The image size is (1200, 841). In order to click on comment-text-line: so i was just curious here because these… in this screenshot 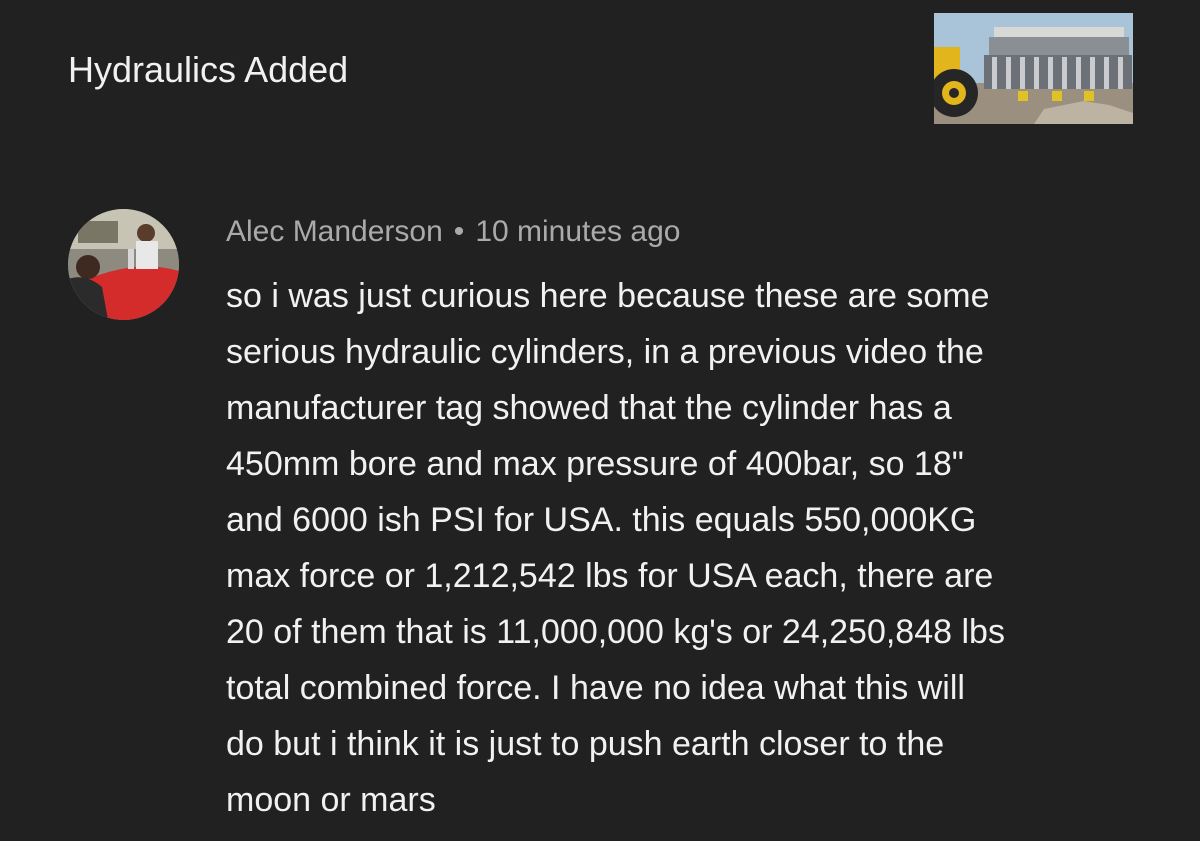, I will do `click(608, 296)`.